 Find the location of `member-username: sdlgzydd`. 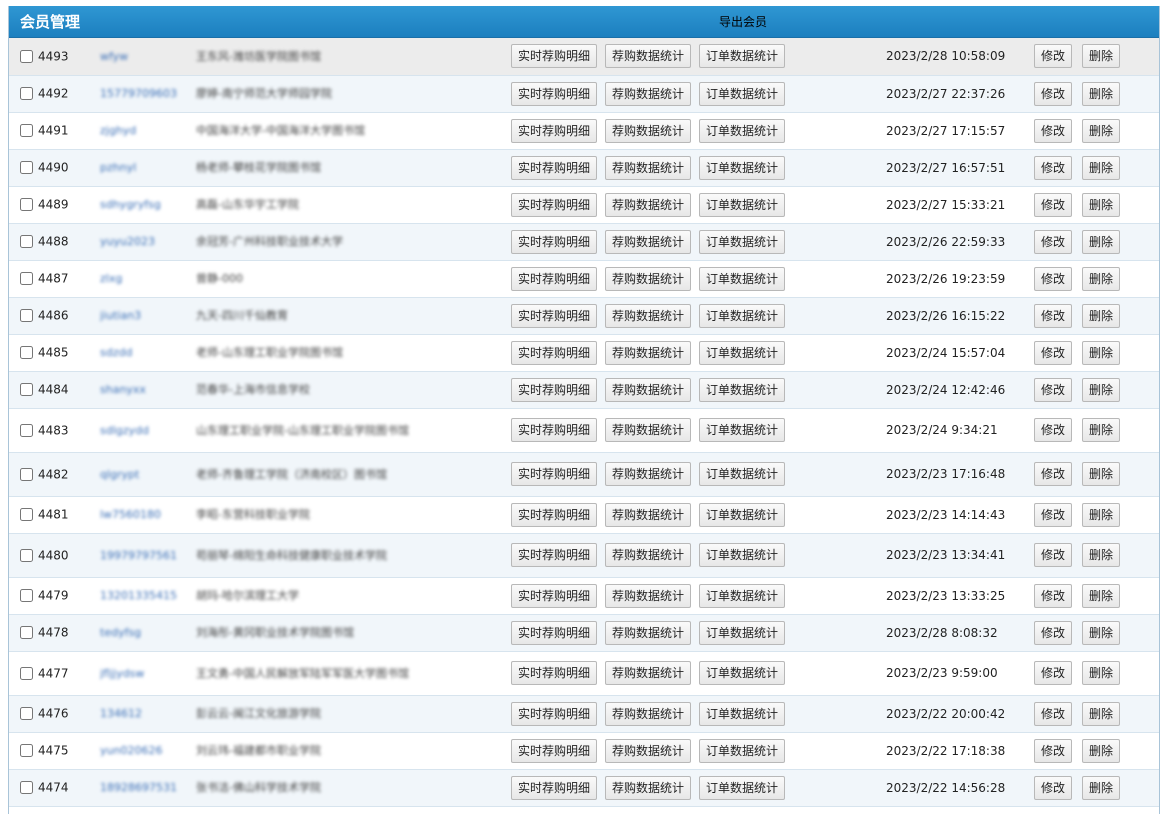

member-username: sdlgzydd is located at coordinates (148, 430).